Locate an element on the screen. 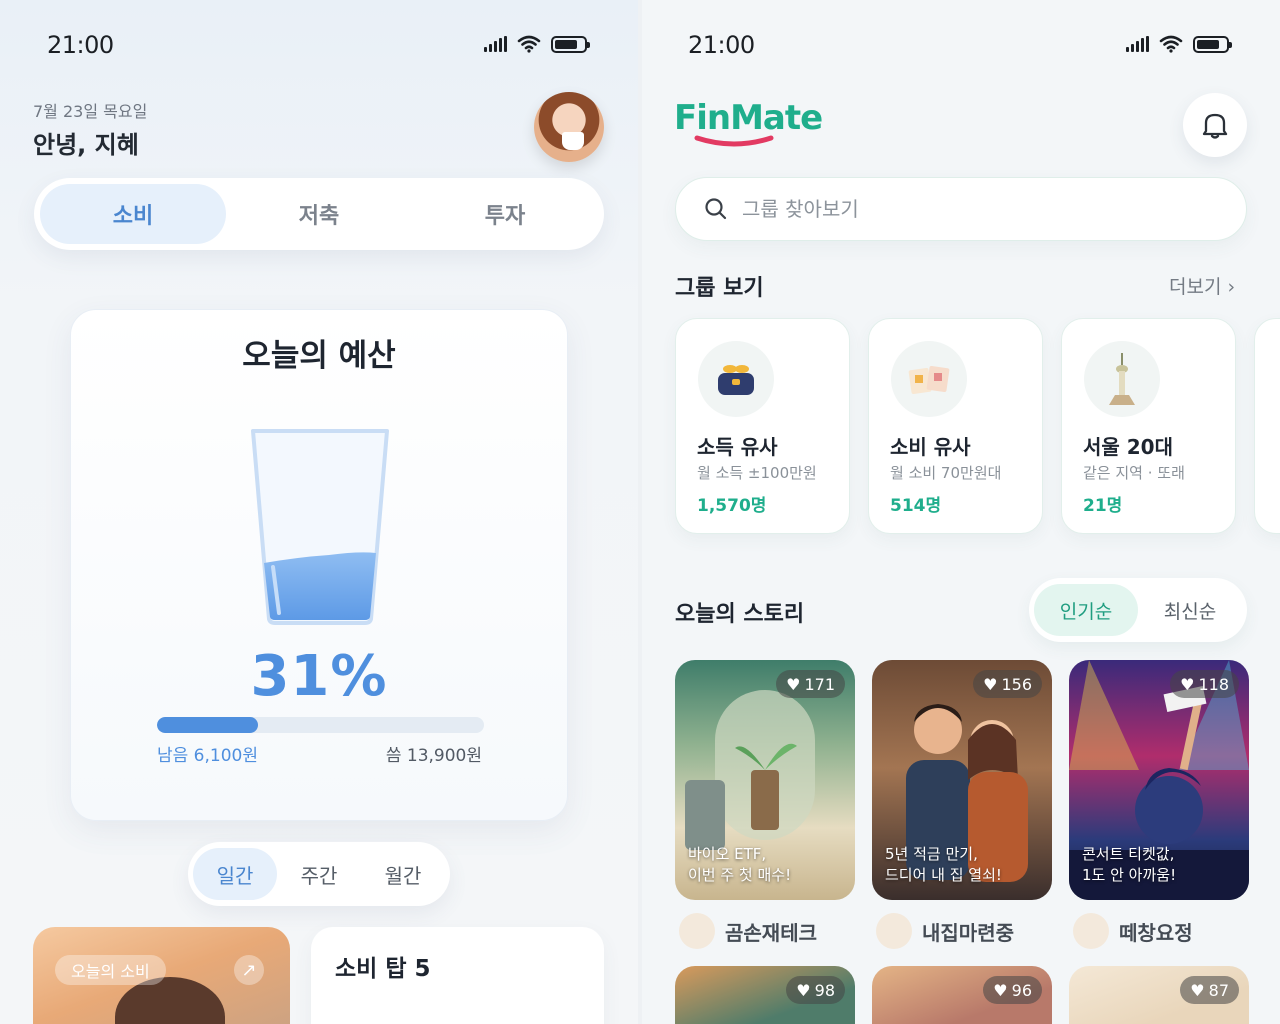 The height and width of the screenshot is (1024, 1280). like-count: 118 is located at coordinates (1213, 684).